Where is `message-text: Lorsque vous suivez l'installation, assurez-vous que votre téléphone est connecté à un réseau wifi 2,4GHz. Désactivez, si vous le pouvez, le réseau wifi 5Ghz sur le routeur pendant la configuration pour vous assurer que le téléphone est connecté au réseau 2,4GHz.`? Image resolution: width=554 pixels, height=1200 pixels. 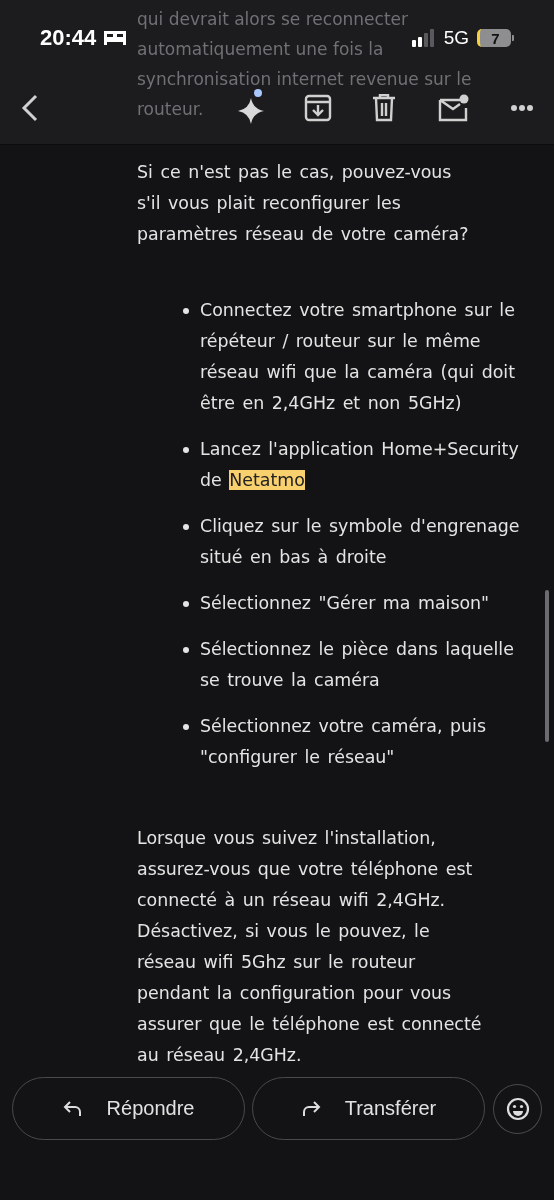 message-text: Lorsque vous suivez l'installation, assurez-vous que votre téléphone est connecté à un réseau wifi 2,4GHz. Désactivez, si vous le pouvez, le réseau wifi 5Ghz sur le routeur pendant la configuration pour vous assurer que le téléphone est connecté au réseau 2,4GHz. is located at coordinates (309, 947).